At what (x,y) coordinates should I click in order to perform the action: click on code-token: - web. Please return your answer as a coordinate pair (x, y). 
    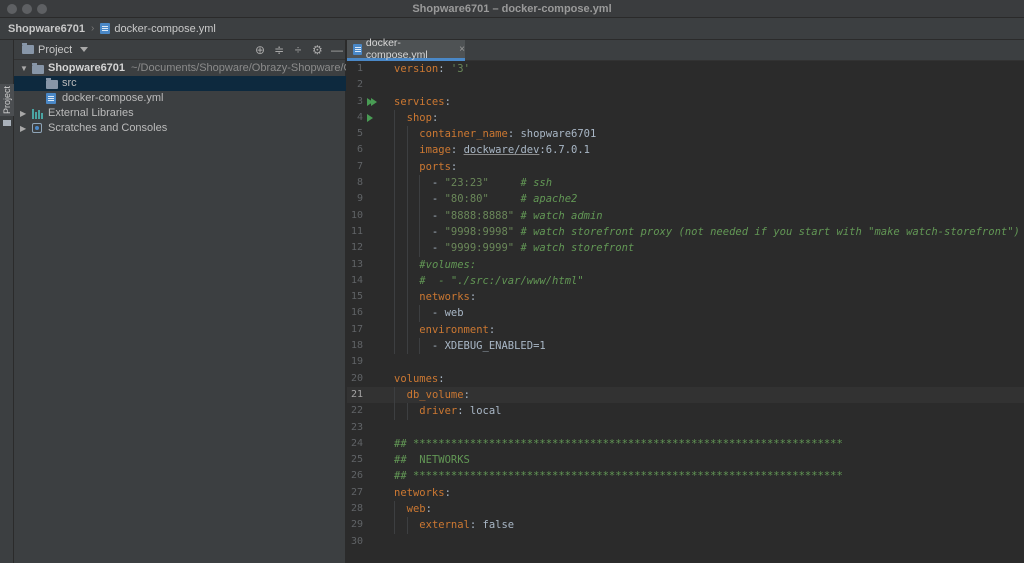
    Looking at the image, I should click on (429, 313).